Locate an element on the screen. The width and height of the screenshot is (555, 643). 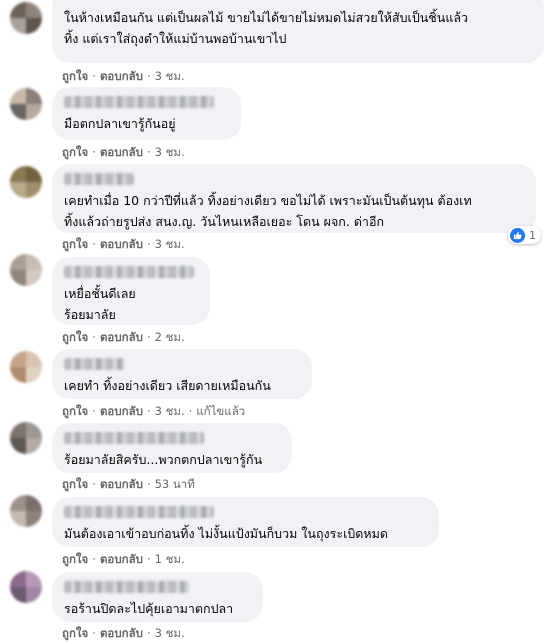
comment-actions: ถูกใจ · ตอบกลับ · 2 ชม. is located at coordinates (123, 337).